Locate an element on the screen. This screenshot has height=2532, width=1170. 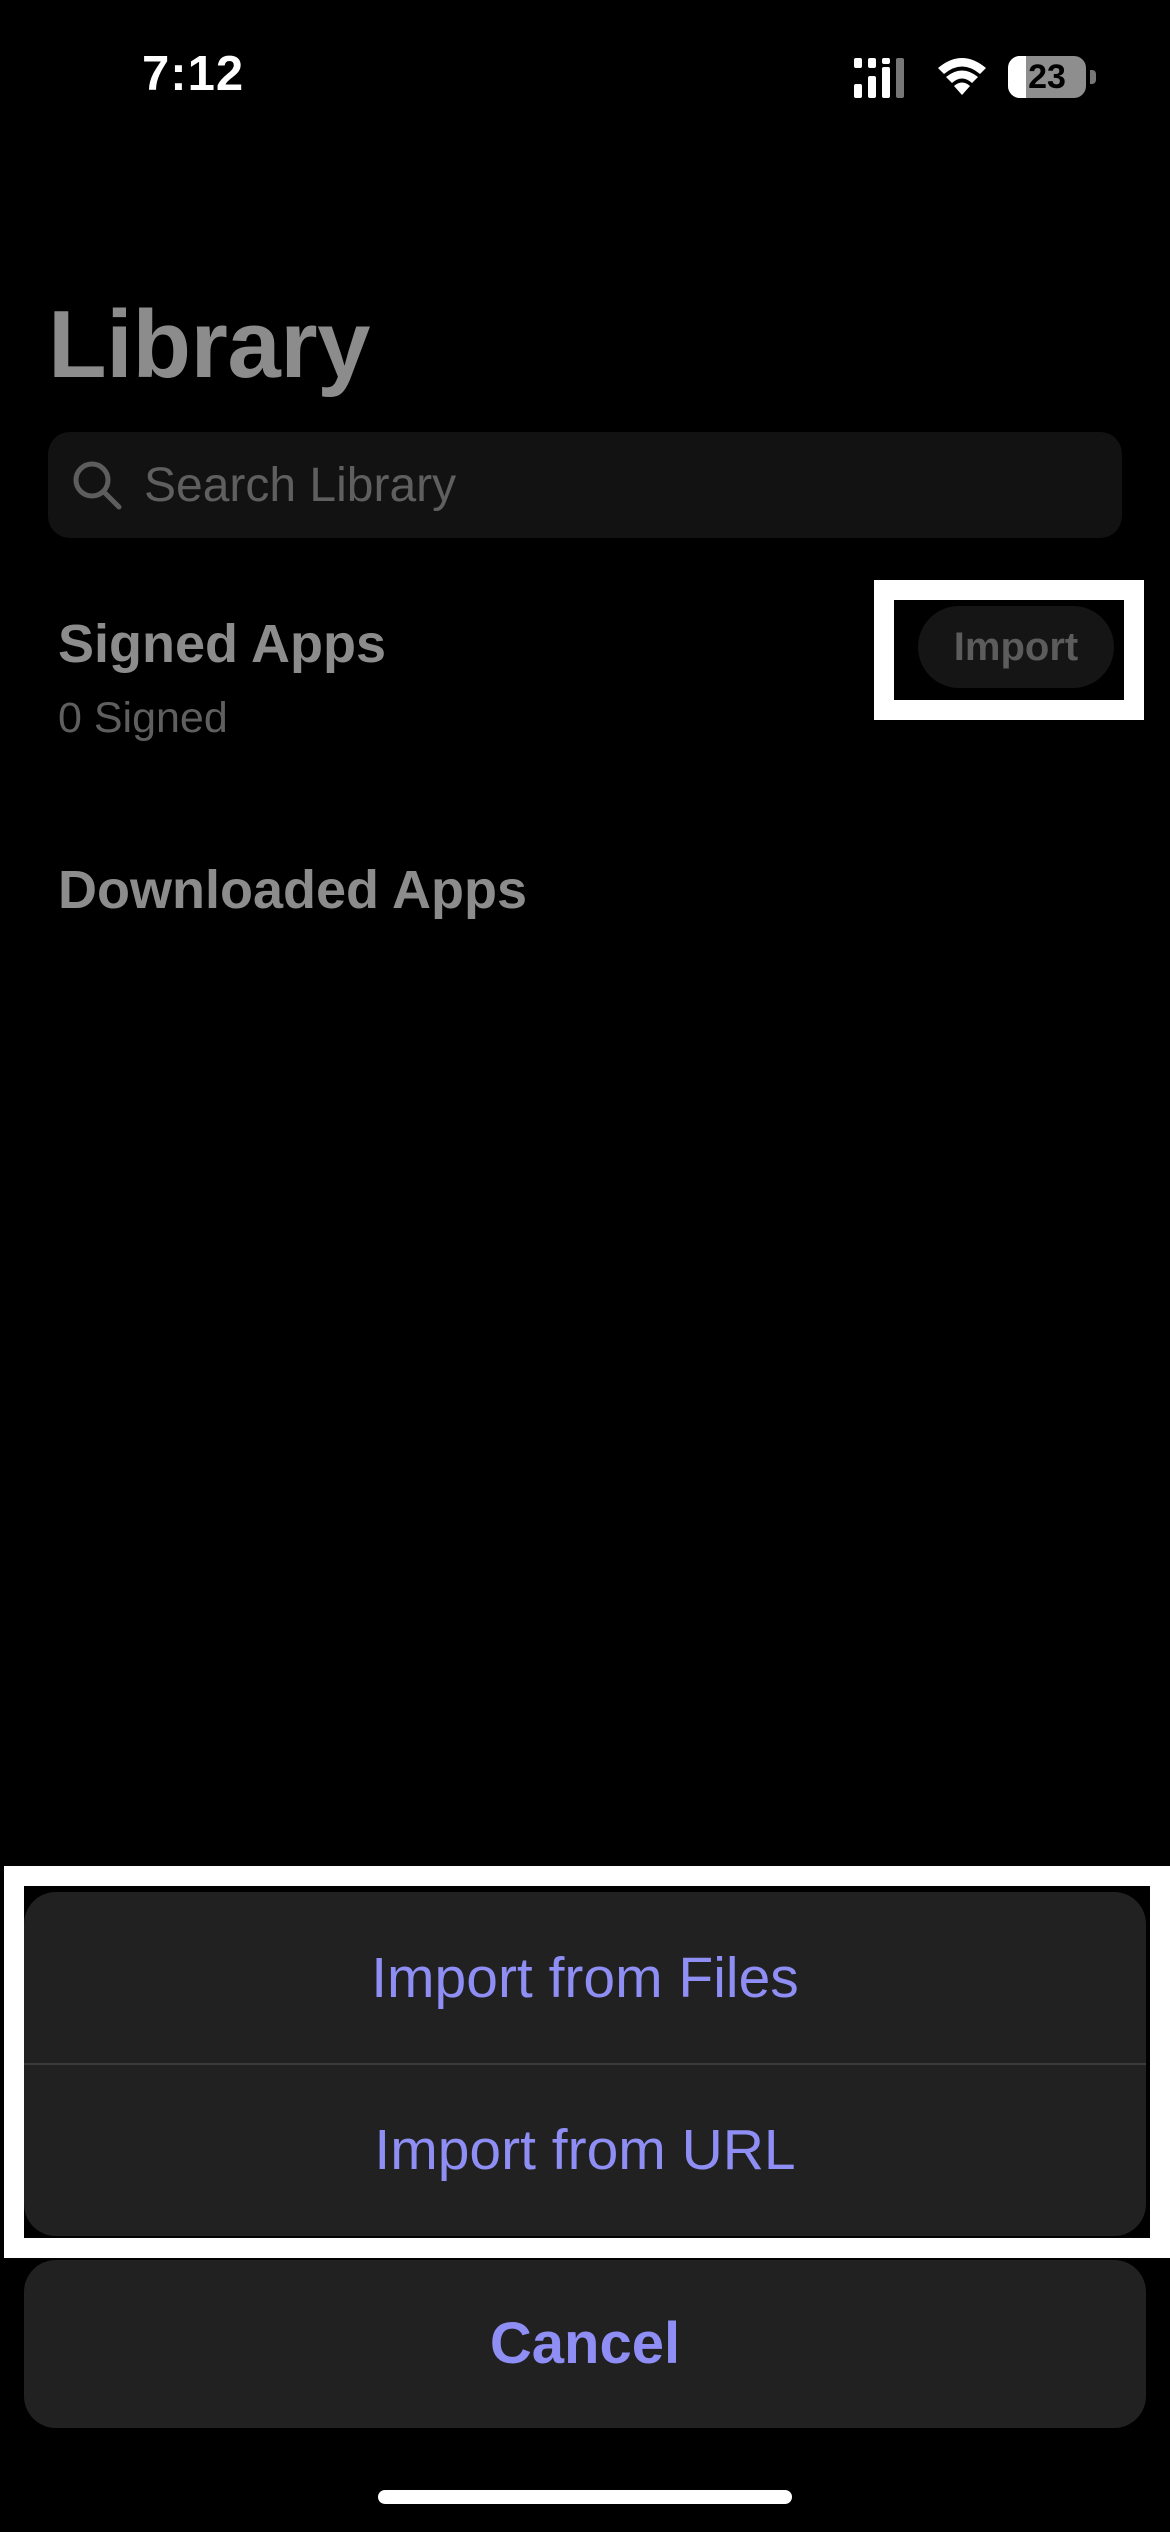
battery-icon: 23 is located at coordinates (1052, 78).